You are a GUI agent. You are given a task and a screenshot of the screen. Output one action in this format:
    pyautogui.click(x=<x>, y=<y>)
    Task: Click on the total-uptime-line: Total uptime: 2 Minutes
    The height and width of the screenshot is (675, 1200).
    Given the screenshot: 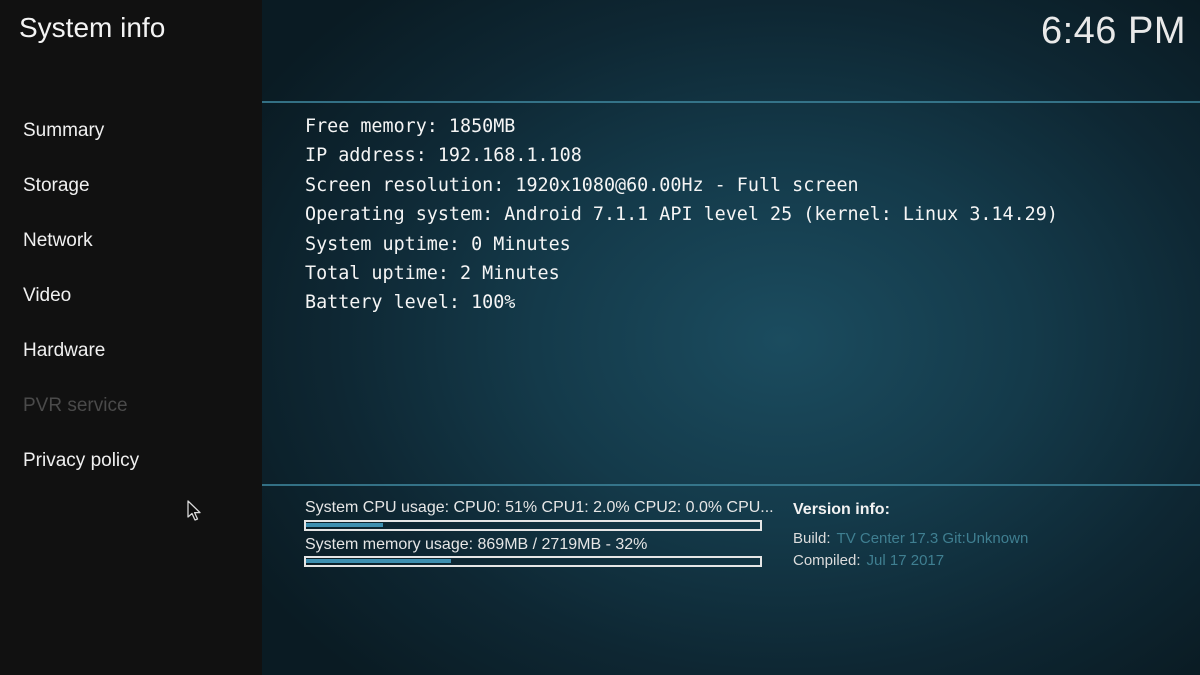 What is the action you would take?
    pyautogui.click(x=432, y=274)
    